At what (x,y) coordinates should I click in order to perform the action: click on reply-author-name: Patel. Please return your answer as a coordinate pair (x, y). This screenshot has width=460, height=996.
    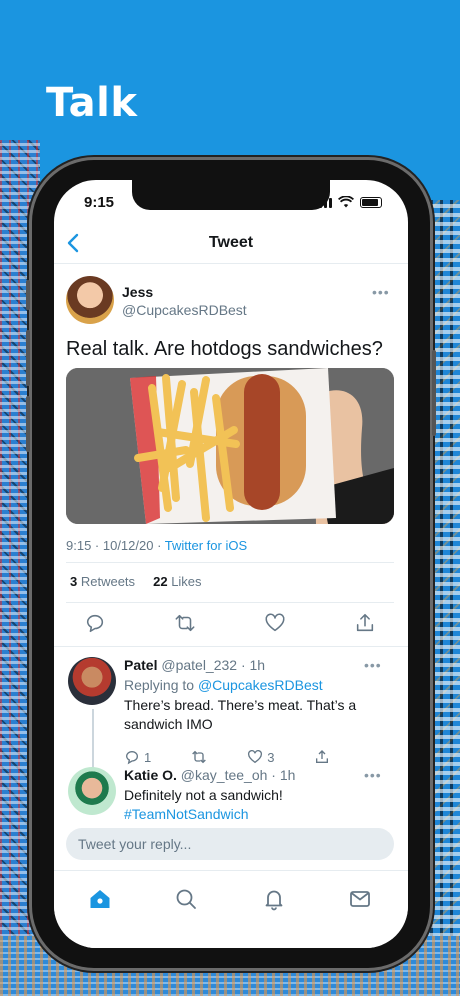
    Looking at the image, I should click on (140, 665).